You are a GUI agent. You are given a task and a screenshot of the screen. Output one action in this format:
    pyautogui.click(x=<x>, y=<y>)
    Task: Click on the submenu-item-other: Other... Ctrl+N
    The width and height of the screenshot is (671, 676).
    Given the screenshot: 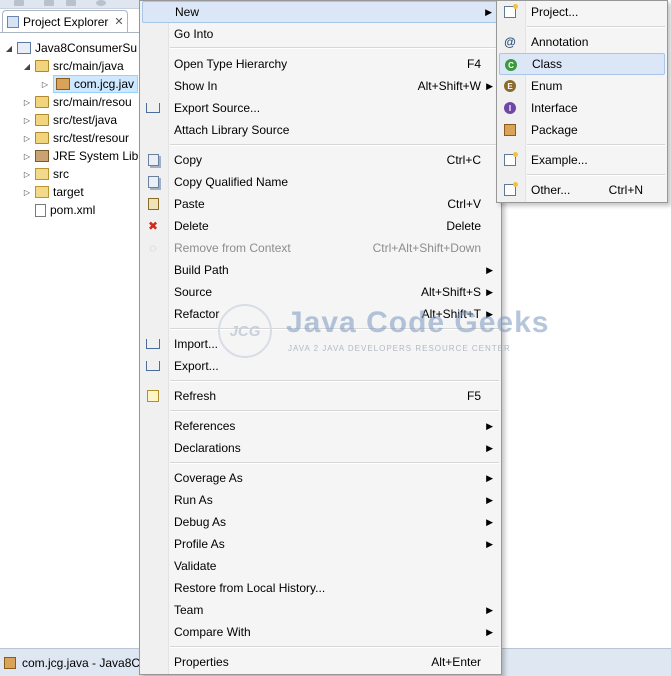 What is the action you would take?
    pyautogui.click(x=582, y=190)
    